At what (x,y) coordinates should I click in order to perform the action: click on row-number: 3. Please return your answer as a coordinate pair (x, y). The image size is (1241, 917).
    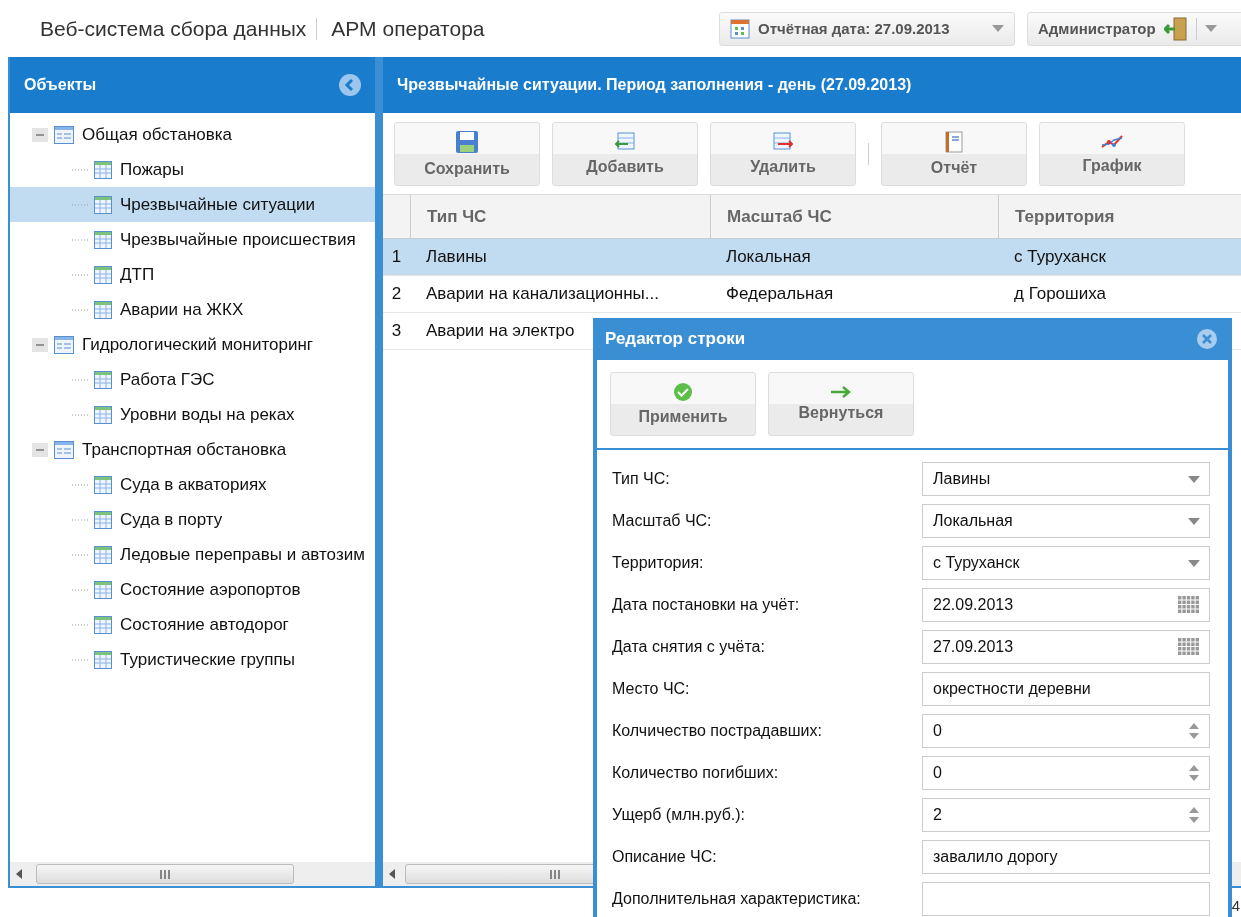
    Looking at the image, I should click on (396, 331).